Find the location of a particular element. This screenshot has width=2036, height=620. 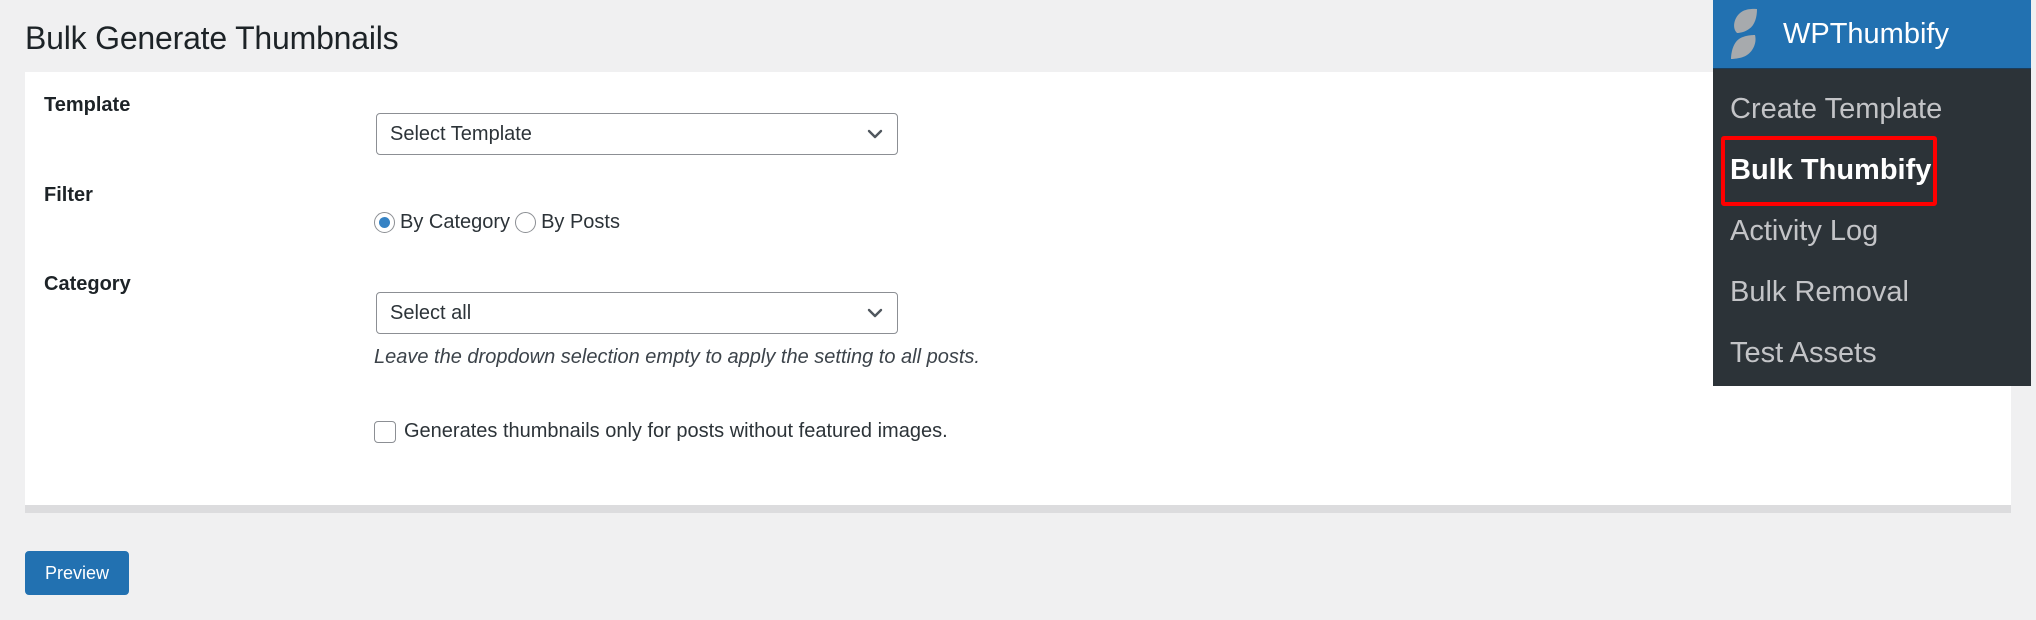

menu-item-bulk-removal: Bulk Removal is located at coordinates (1872, 292).